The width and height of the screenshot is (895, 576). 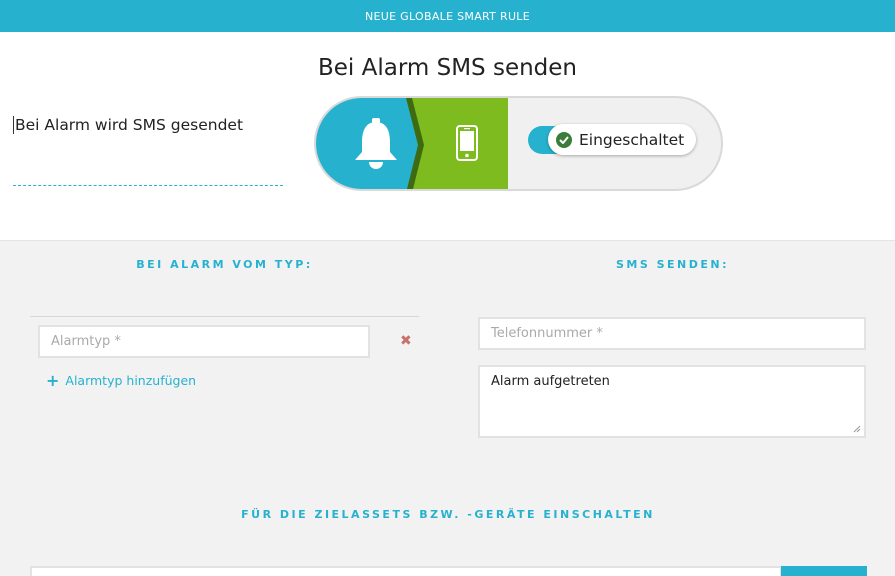 What do you see at coordinates (131, 380) in the screenshot?
I see `add-alarm-type-label: Alarmtyp hinzufügen` at bounding box center [131, 380].